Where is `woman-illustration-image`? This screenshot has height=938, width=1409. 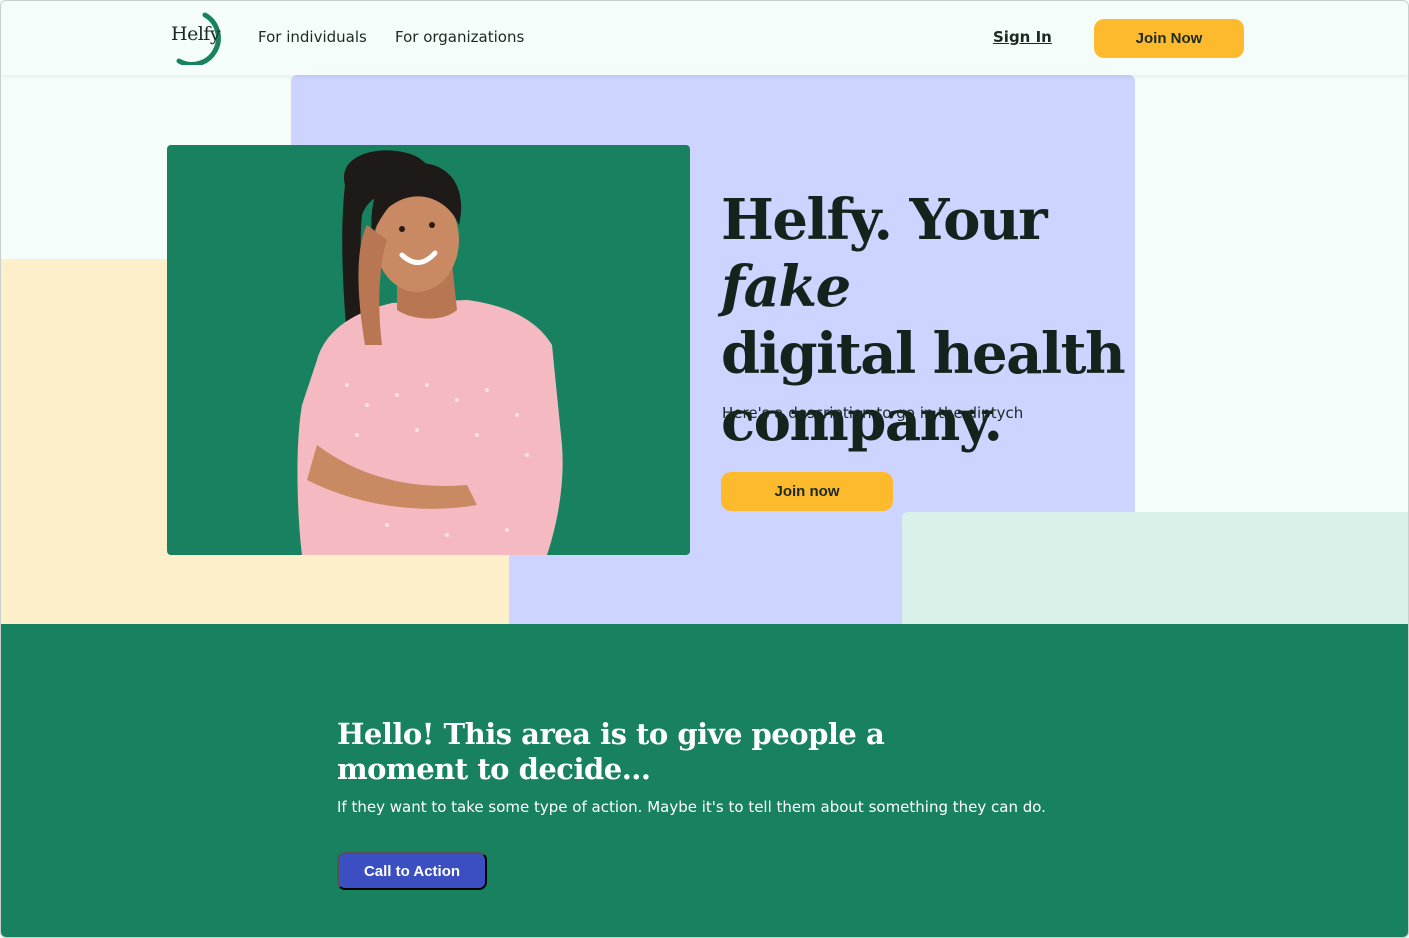
woman-illustration-image is located at coordinates (430, 352).